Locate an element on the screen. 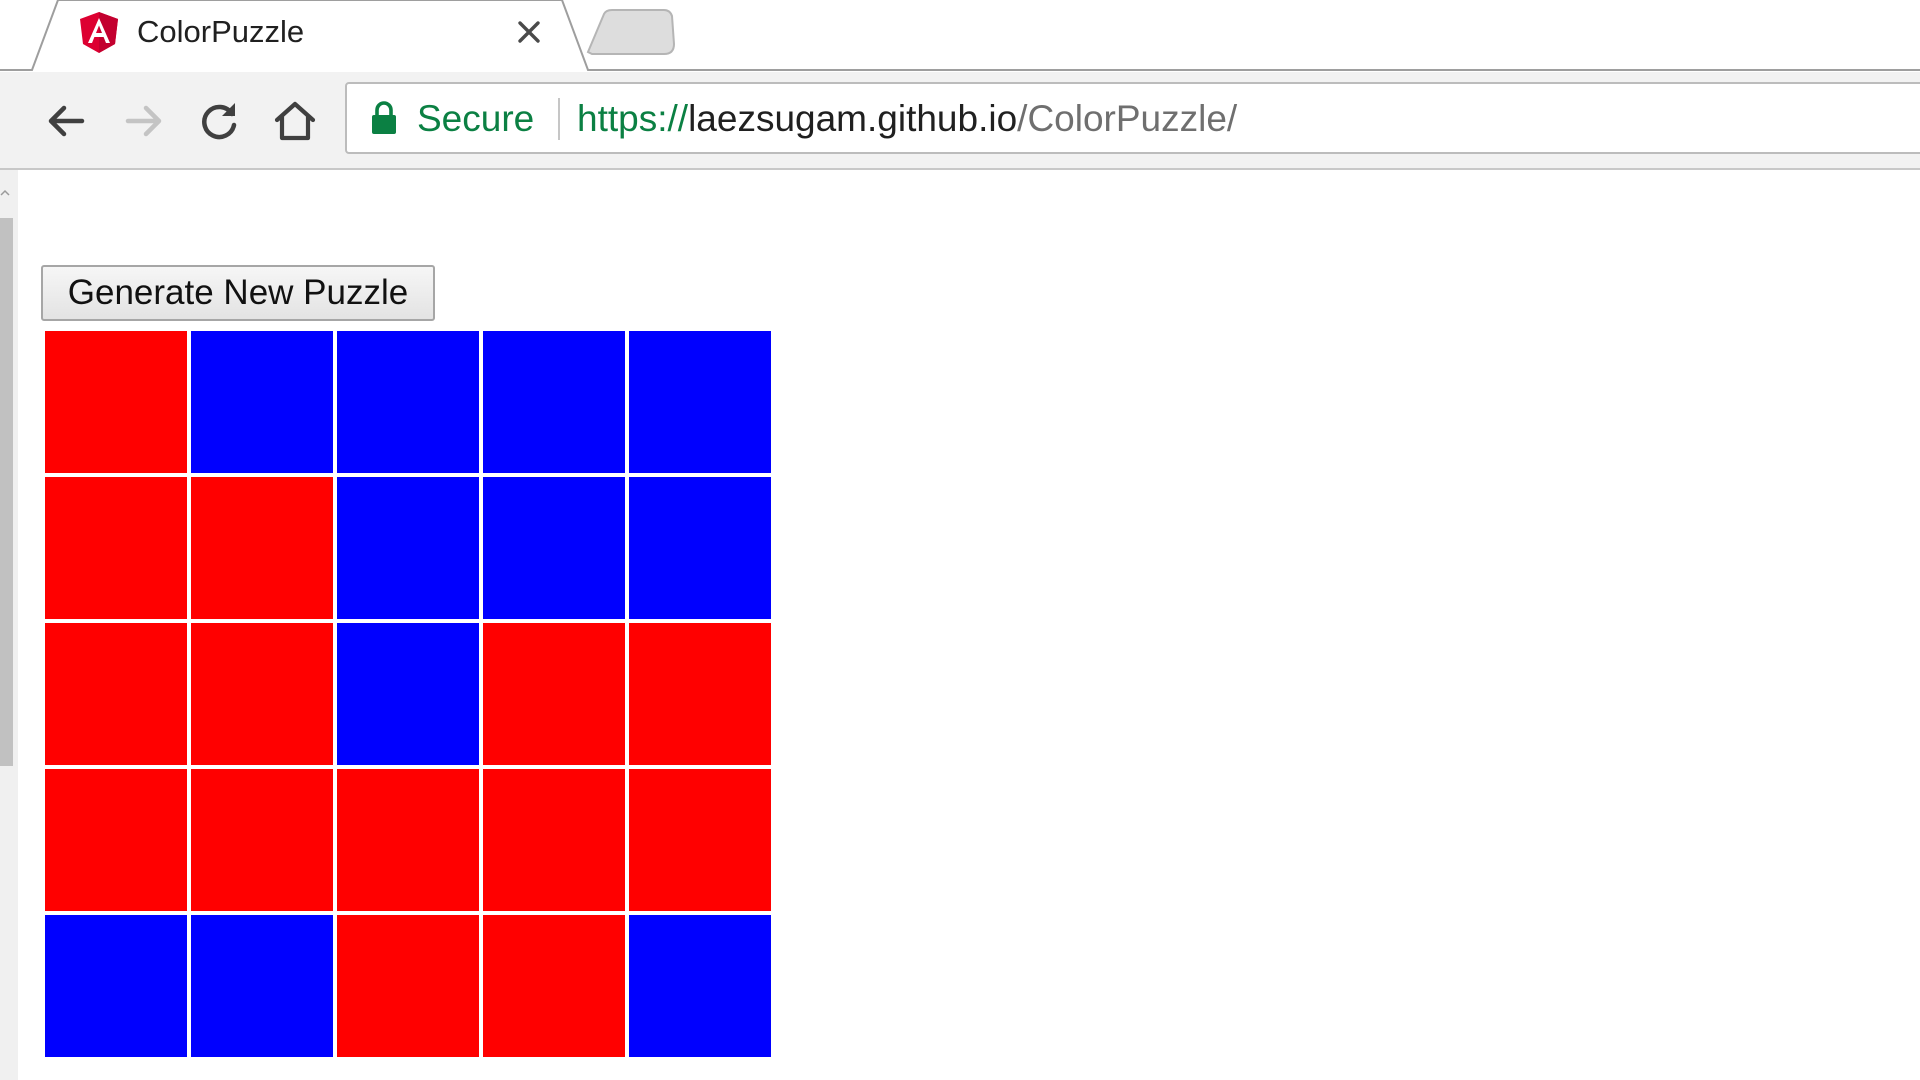  url-text: https://laezsugam.github.io/ColorPuzzle/ is located at coordinates (907, 119).